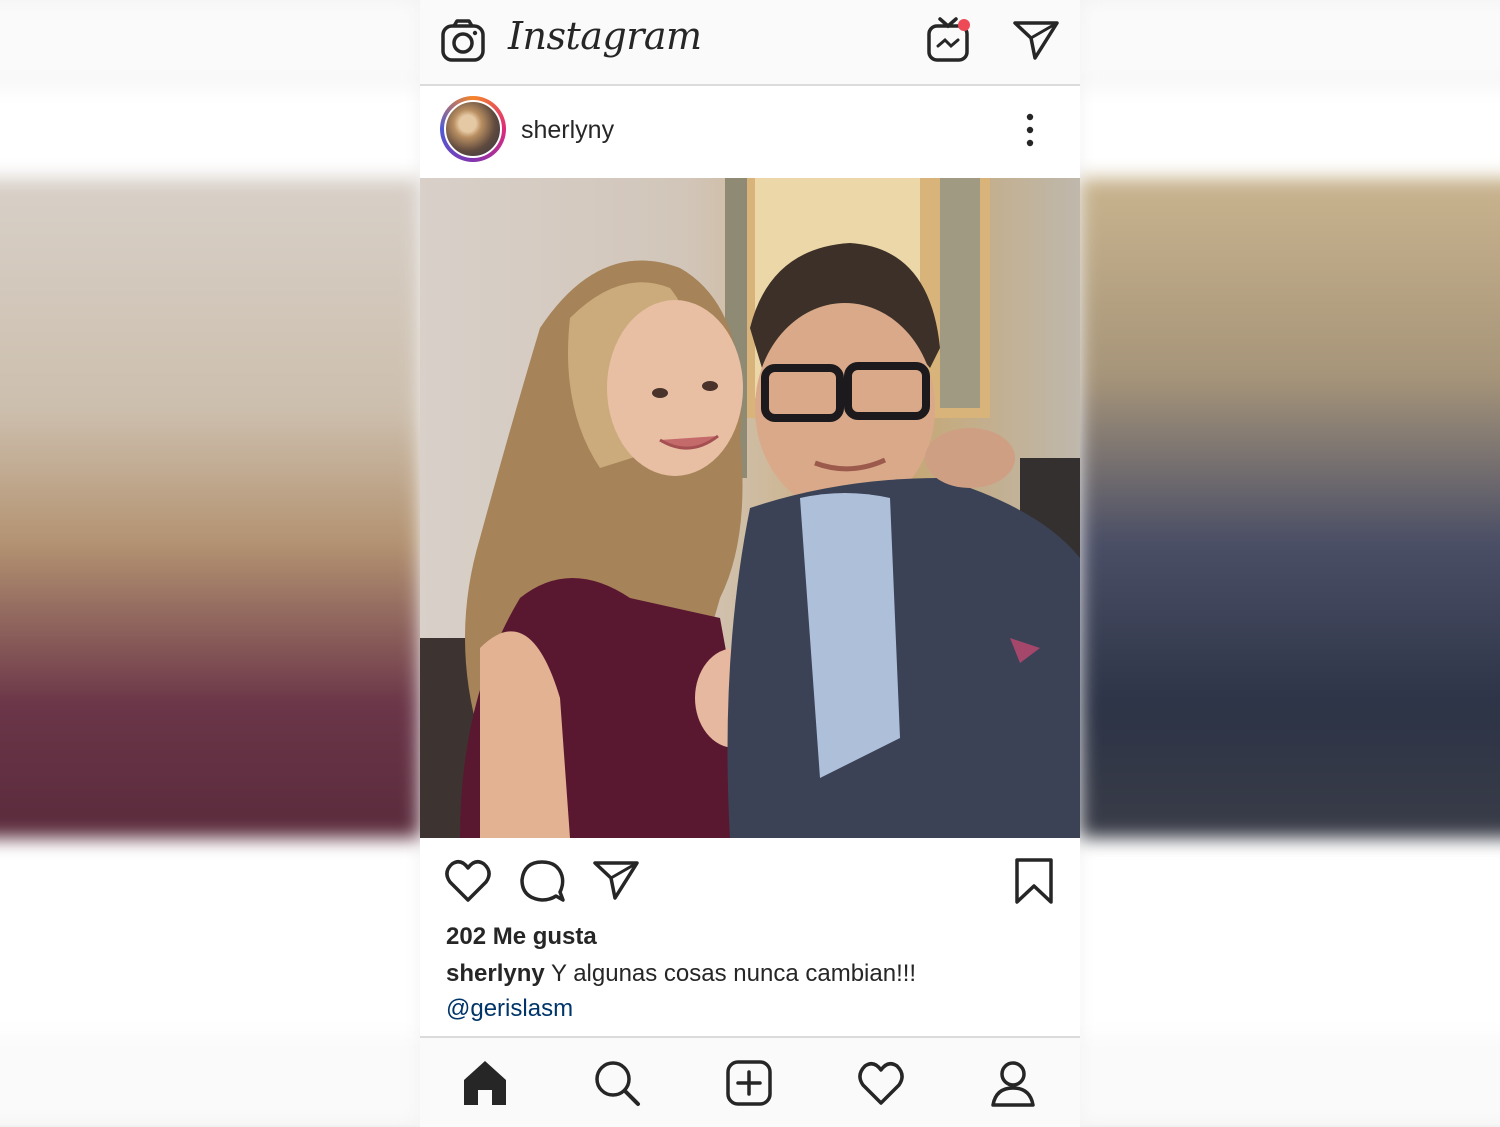  I want to click on like-count: 202 Me gusta, so click(521, 937).